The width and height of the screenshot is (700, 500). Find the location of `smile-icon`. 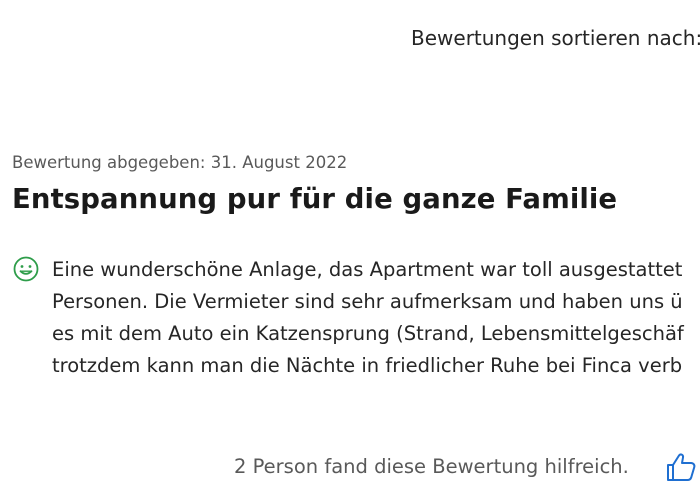

smile-icon is located at coordinates (26, 269).